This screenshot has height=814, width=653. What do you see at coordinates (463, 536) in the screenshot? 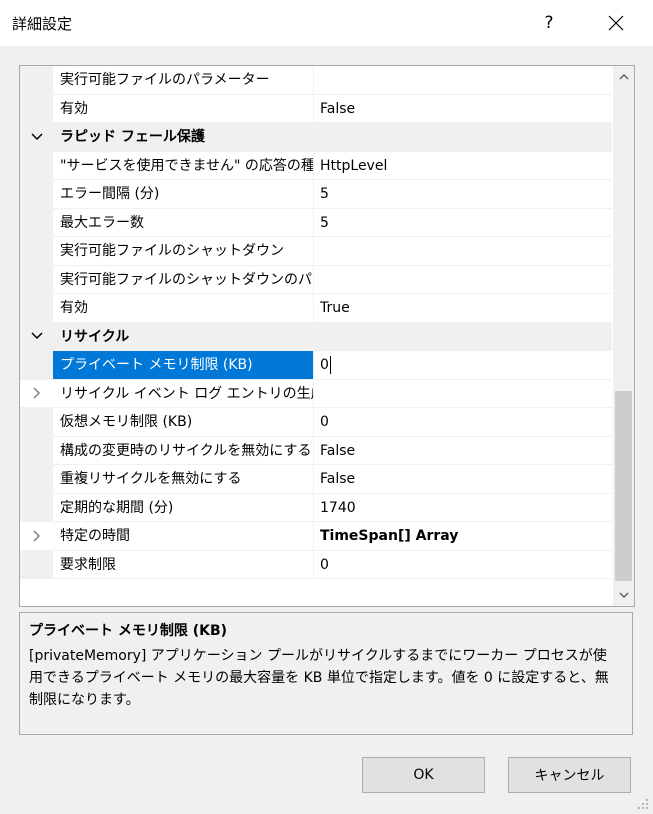
I see `property-value: TimeSpan[] Array` at bounding box center [463, 536].